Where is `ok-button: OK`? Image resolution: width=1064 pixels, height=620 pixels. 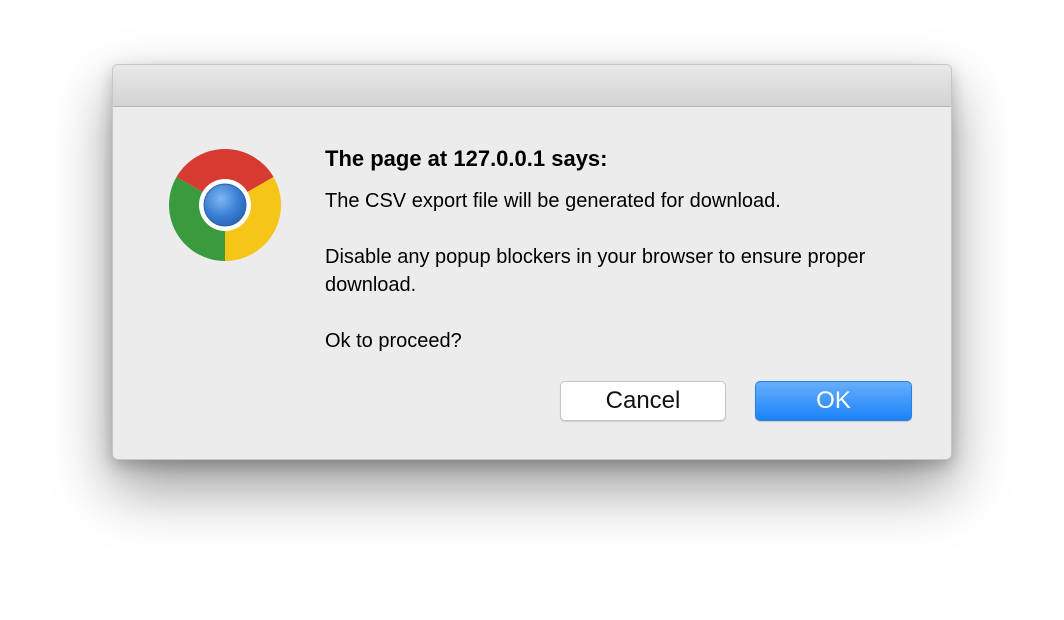 ok-button: OK is located at coordinates (833, 401).